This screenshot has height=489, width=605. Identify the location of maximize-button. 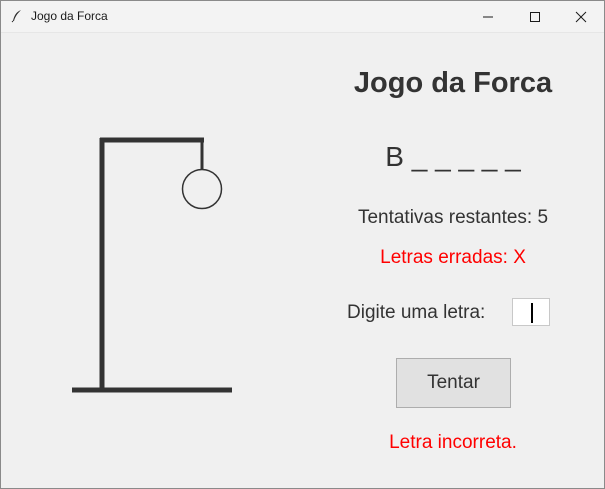
(535, 16).